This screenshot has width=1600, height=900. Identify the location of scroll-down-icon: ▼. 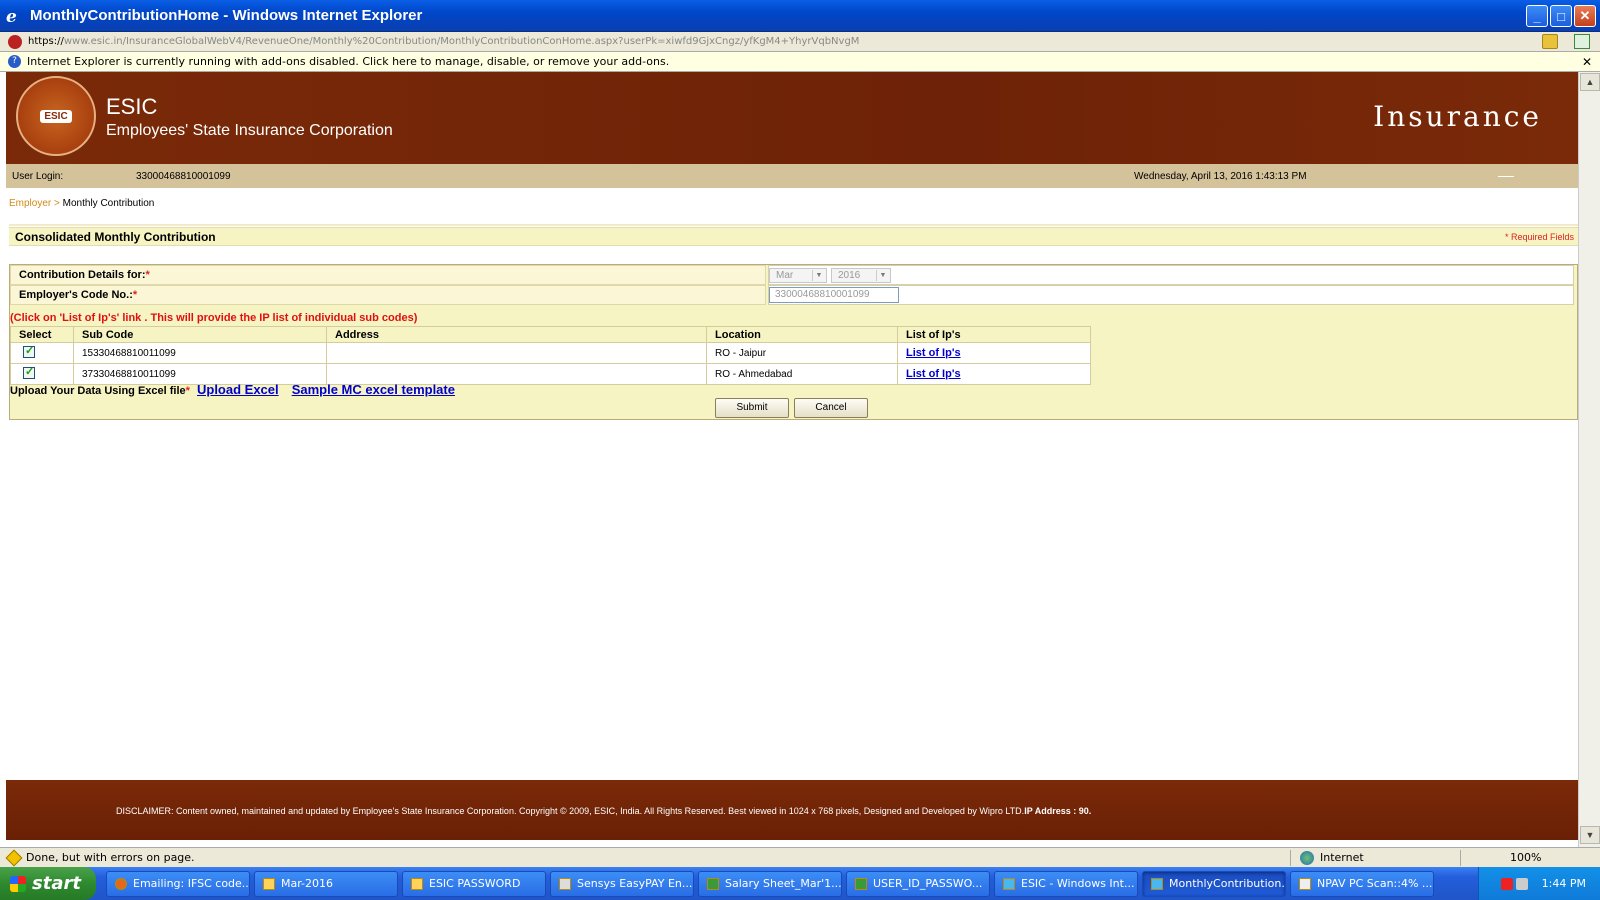
(1590, 835).